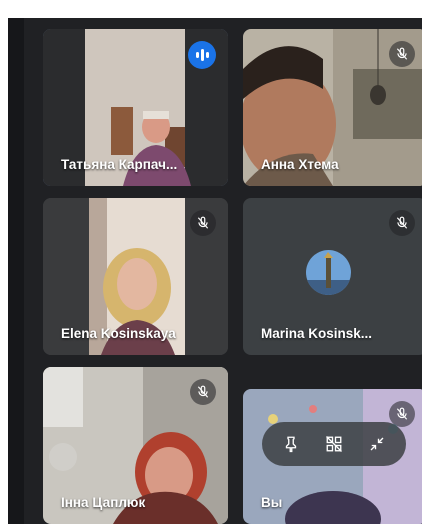 The image size is (429, 532). I want to click on hide-tile-icon, so click(334, 444).